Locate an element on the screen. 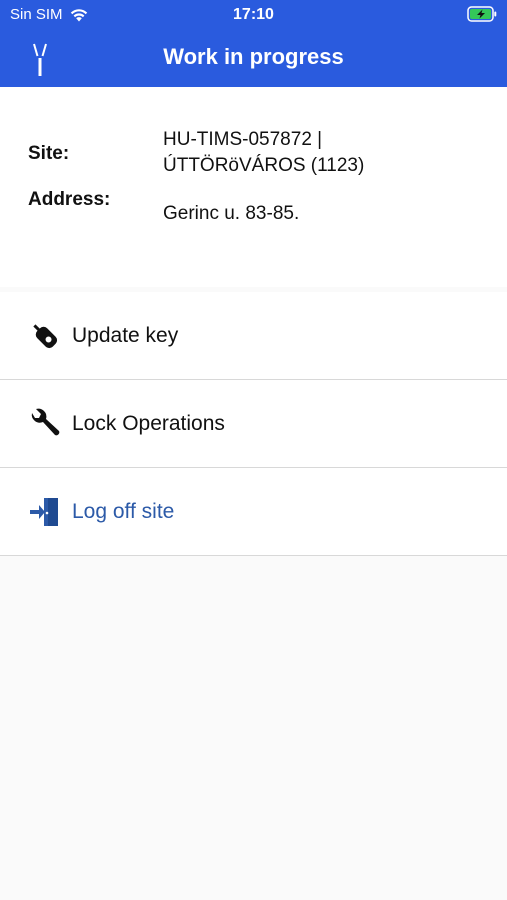 The image size is (507, 900). log-off-site-label: Log off site is located at coordinates (123, 511).